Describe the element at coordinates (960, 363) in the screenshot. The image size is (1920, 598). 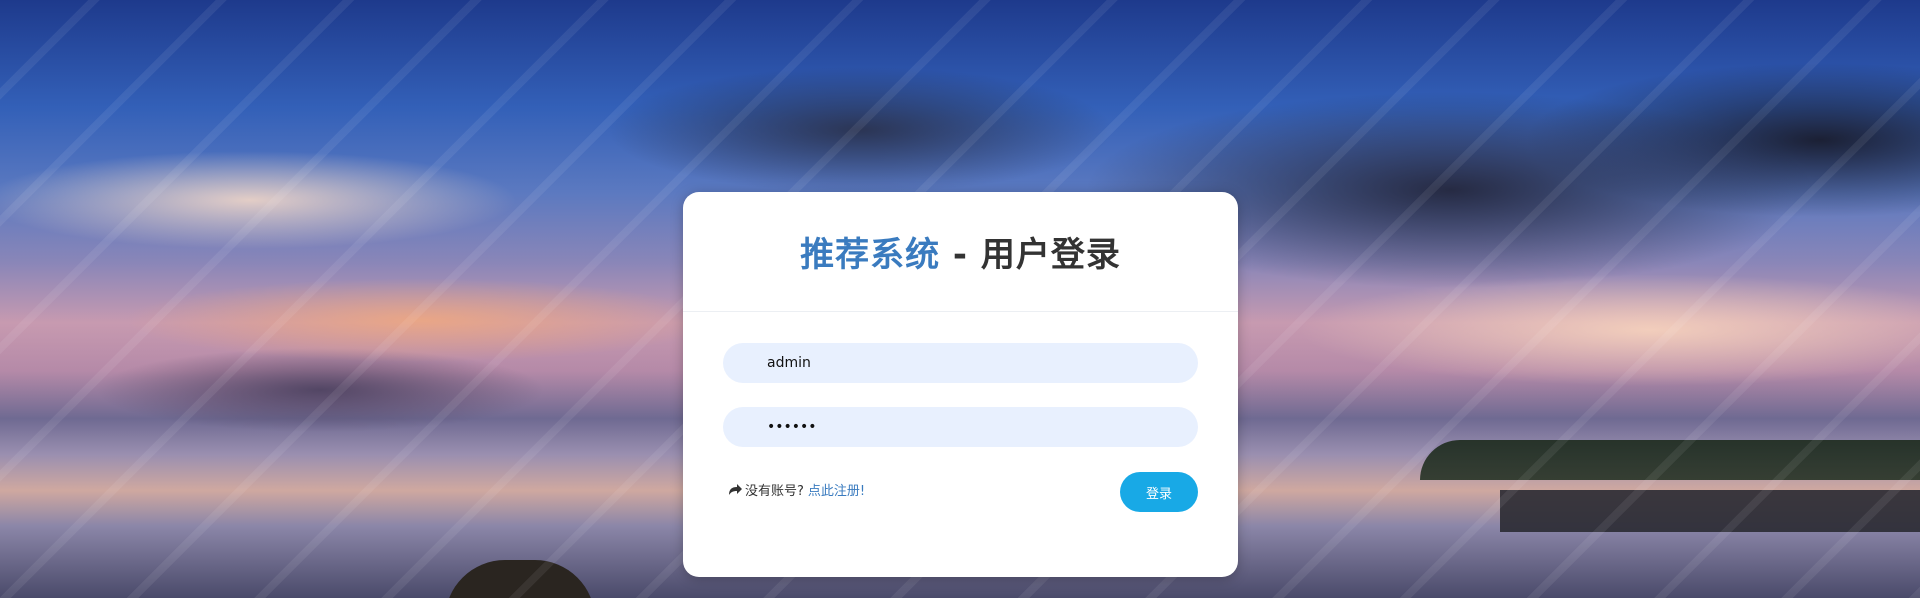
I see `username-input` at that location.